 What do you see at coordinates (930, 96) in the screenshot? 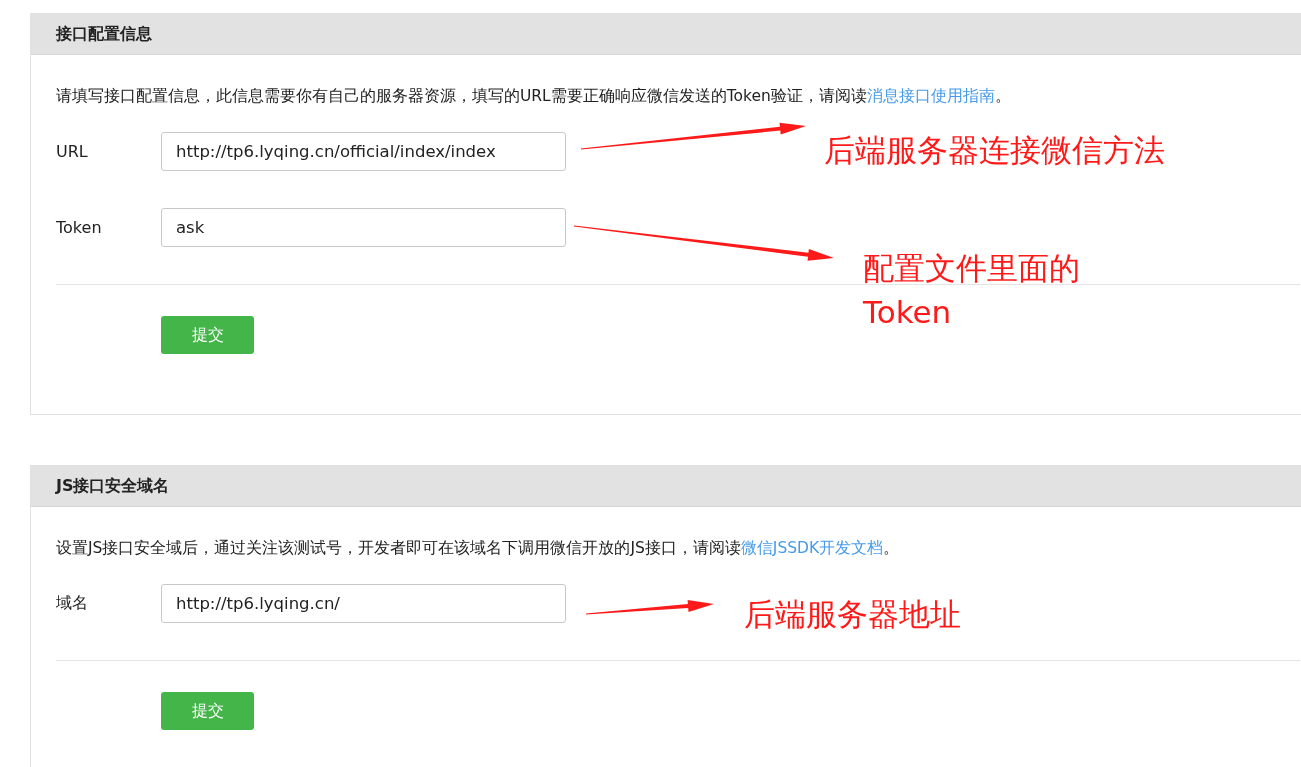
I see `guide-link: 消息接口使用指南` at bounding box center [930, 96].